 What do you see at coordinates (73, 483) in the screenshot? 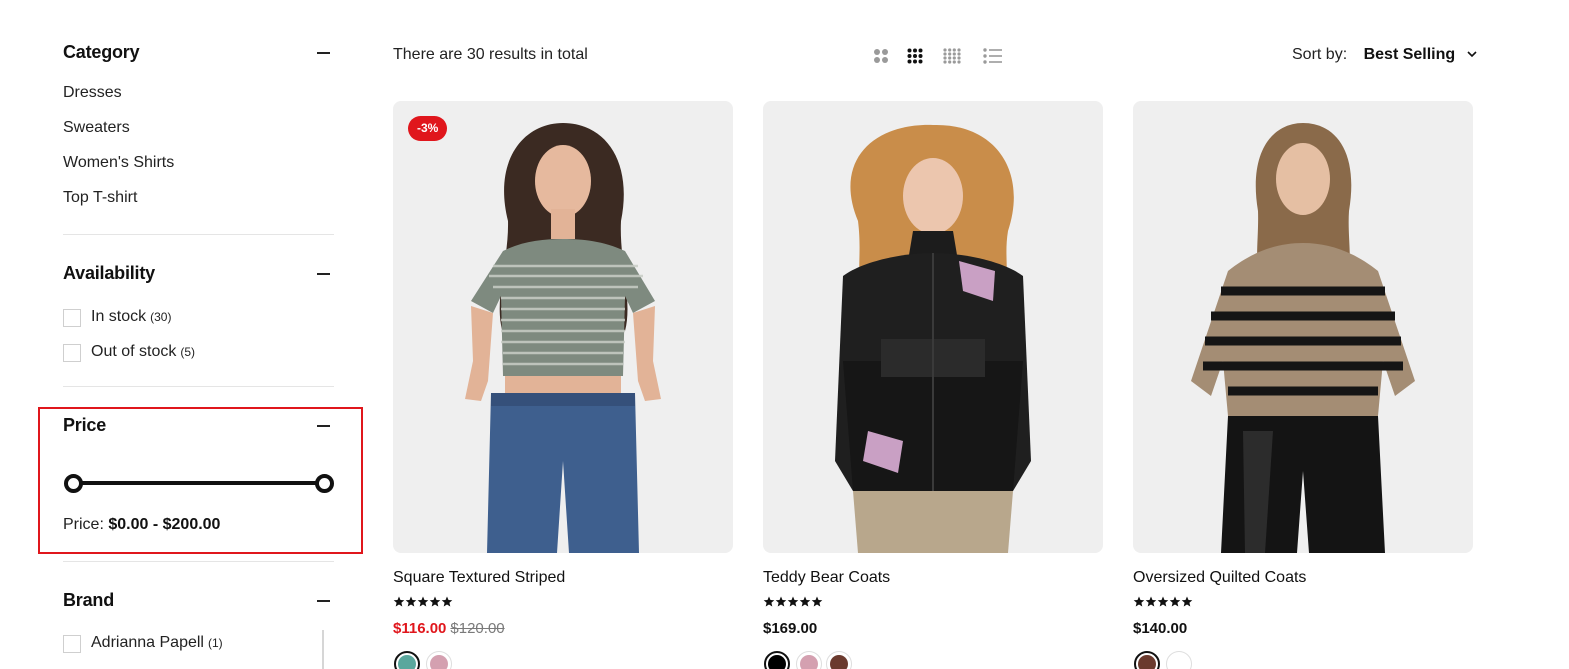
I see `price-min-handle` at bounding box center [73, 483].